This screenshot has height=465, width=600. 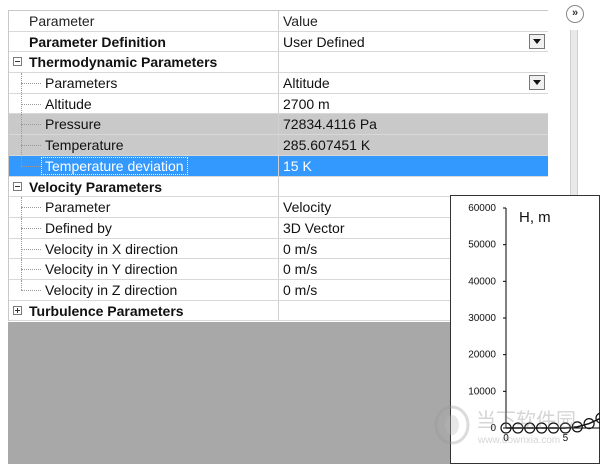 I want to click on row-altitude: Altitude 2700 m, so click(x=279, y=104).